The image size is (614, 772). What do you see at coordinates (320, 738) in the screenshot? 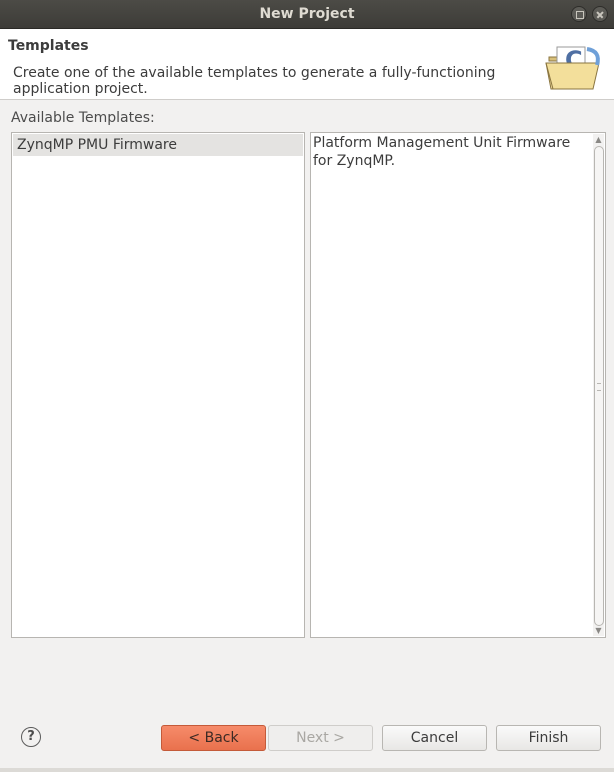
I see `next-button: Next >` at bounding box center [320, 738].